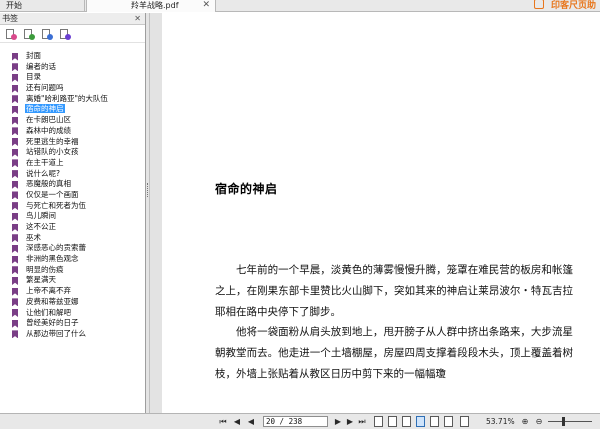 This screenshot has height=429, width=600. I want to click on tab-close-icon: ✕, so click(206, 5).